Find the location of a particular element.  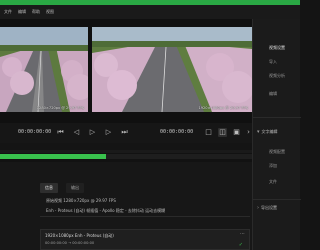

right-sidebar: 视频设置 导入 视频分析 编辑 ▾ 文字编辑 视频配置 添加 文件 › 导出设置 is located at coordinates (276, 134).